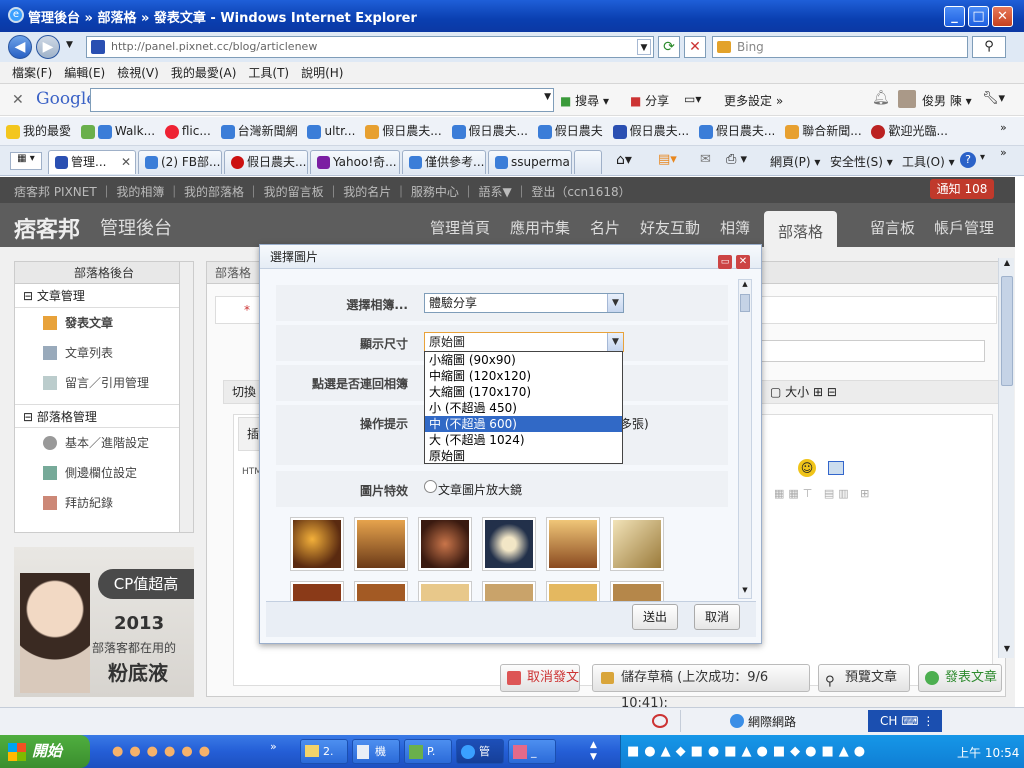 This screenshot has height=768, width=1024. Describe the element at coordinates (26, 161) in the screenshot. I see `quick-tabs-icon: ▦ ▾` at that location.